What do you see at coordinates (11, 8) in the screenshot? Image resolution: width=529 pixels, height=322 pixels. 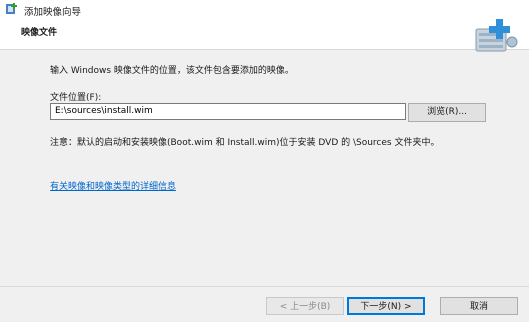 I see `add-image-icon` at bounding box center [11, 8].